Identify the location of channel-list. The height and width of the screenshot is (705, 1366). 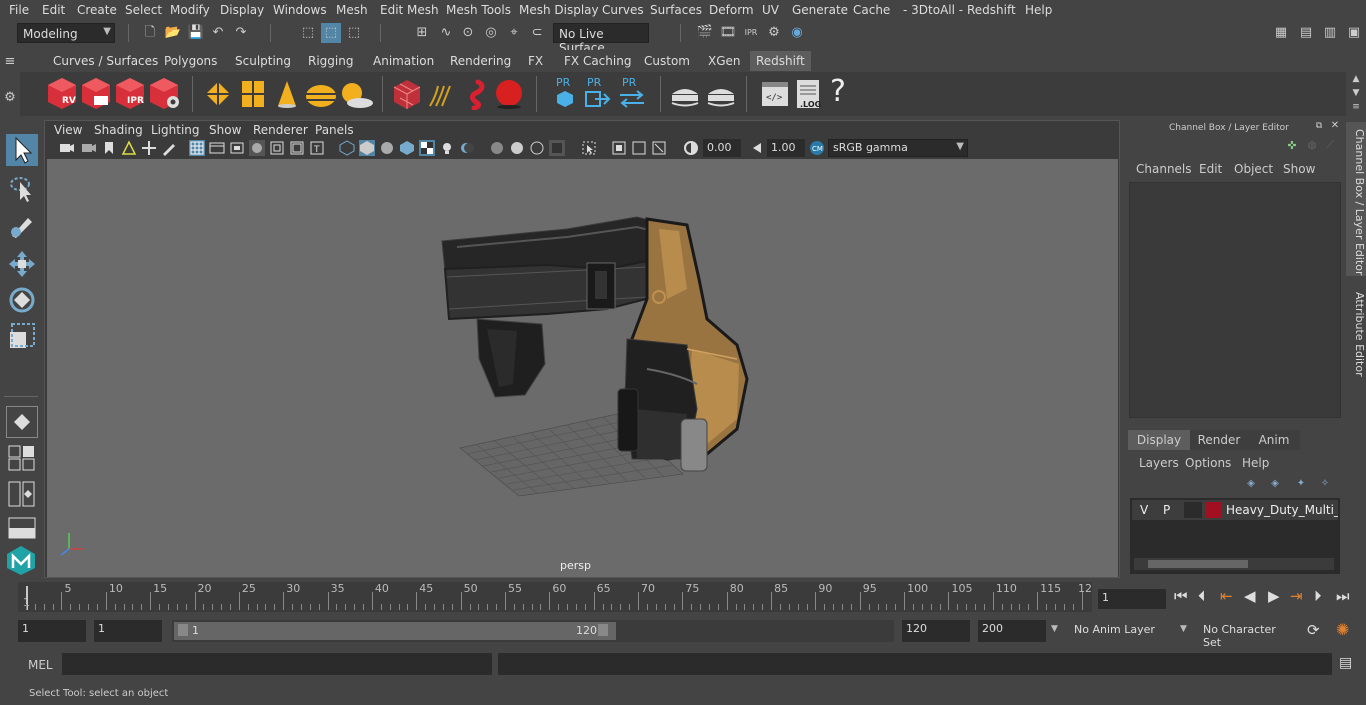
(1235, 300).